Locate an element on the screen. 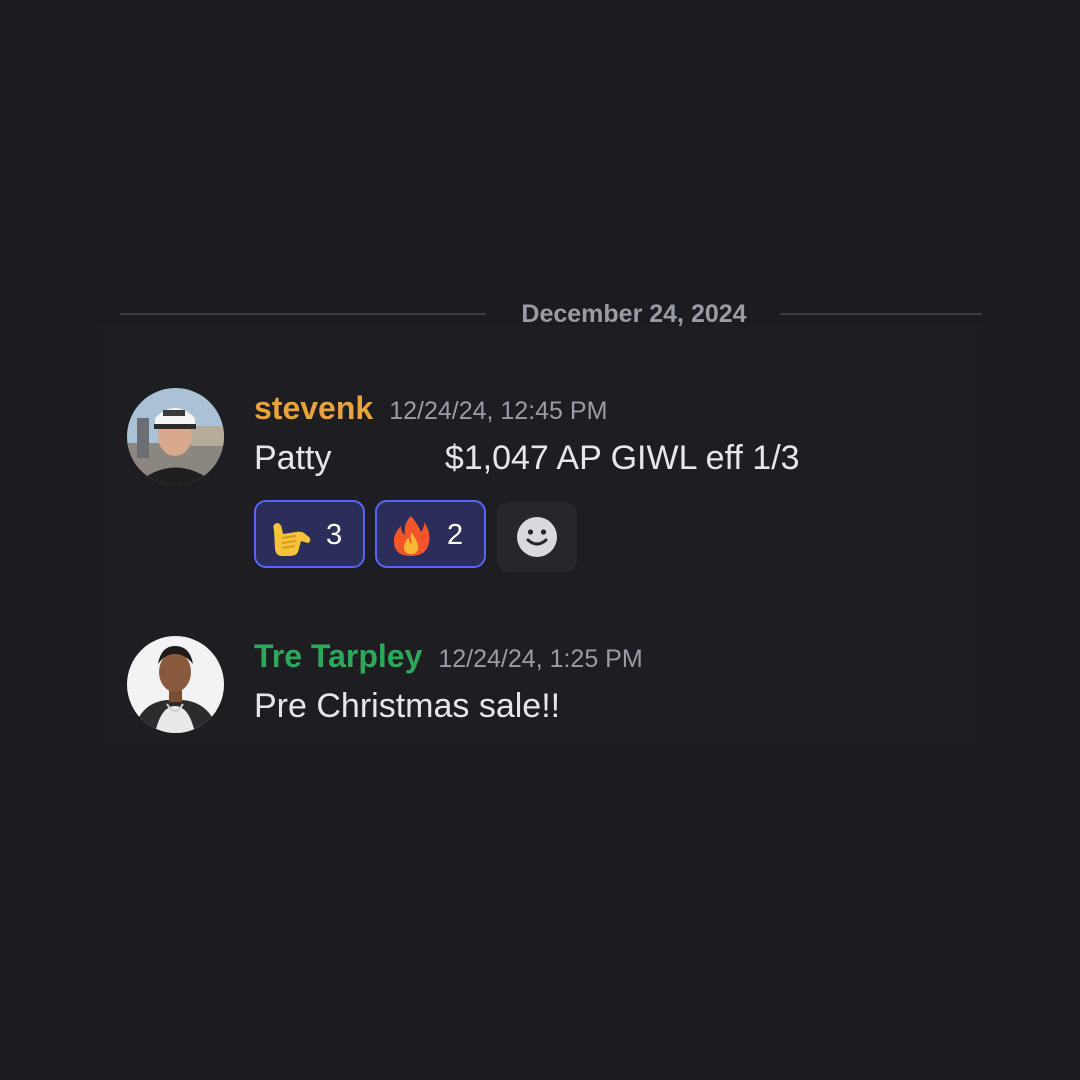 The height and width of the screenshot is (1080, 1080). fire-icon is located at coordinates (411, 536).